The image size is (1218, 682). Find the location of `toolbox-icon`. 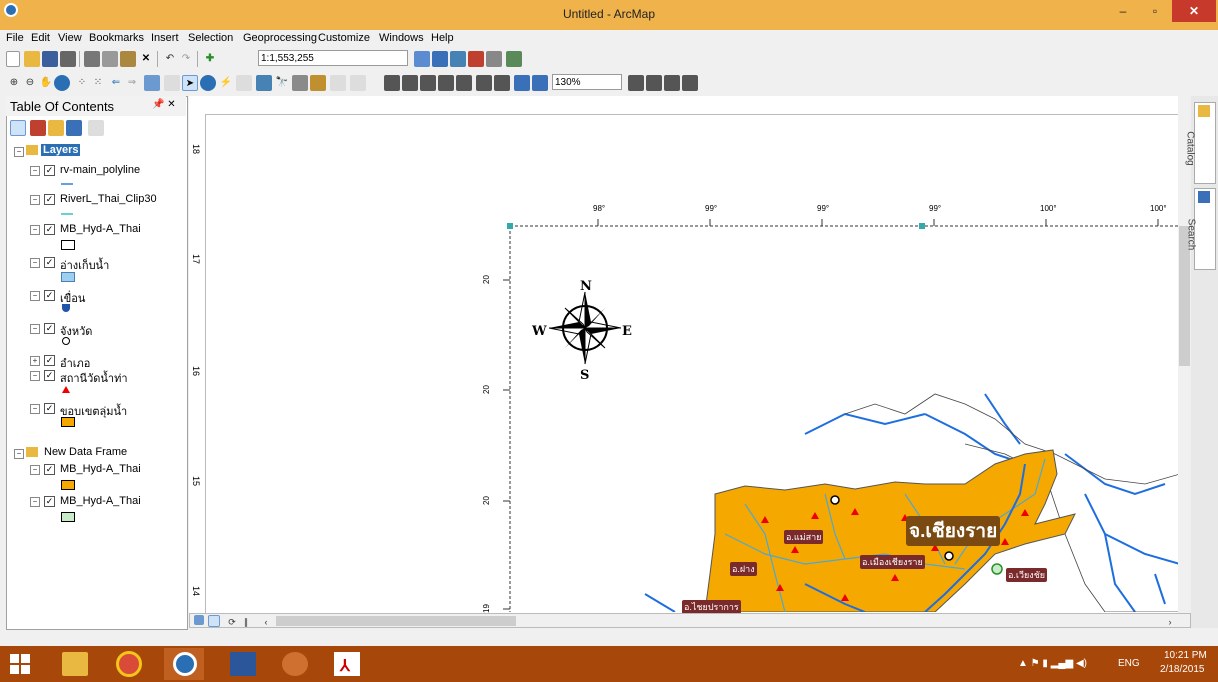

toolbox-icon is located at coordinates (476, 59).